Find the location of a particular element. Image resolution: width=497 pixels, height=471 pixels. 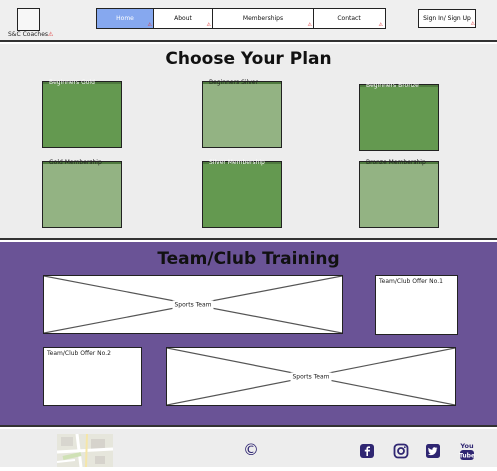

nav-about-label: About is located at coordinates (183, 18).